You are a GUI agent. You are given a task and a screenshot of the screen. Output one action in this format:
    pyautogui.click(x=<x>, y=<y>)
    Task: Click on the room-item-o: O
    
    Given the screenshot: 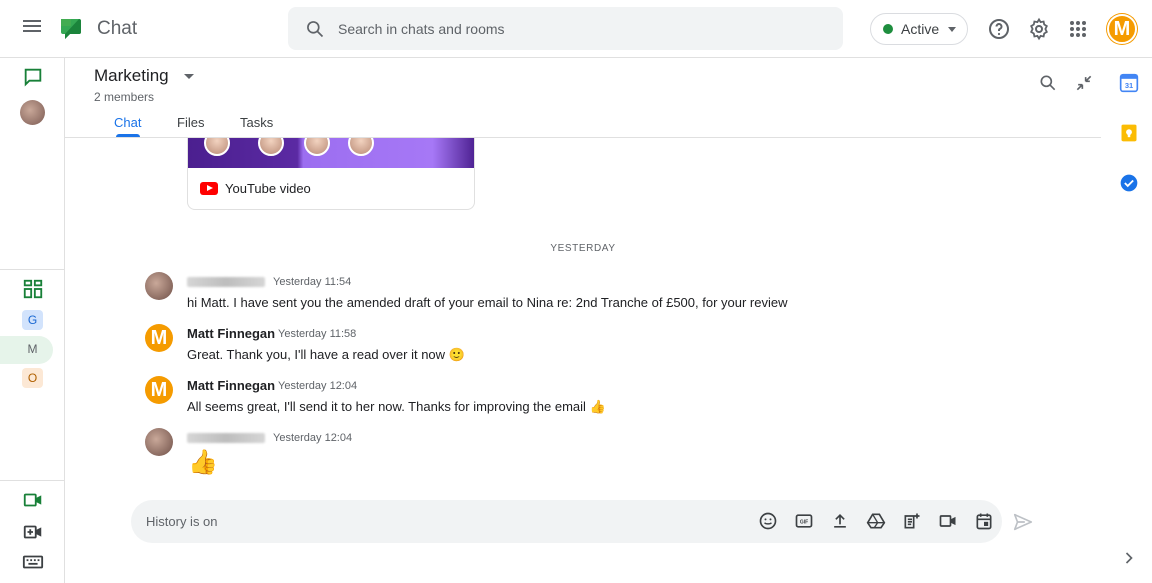 What is the action you would take?
    pyautogui.click(x=32, y=378)
    